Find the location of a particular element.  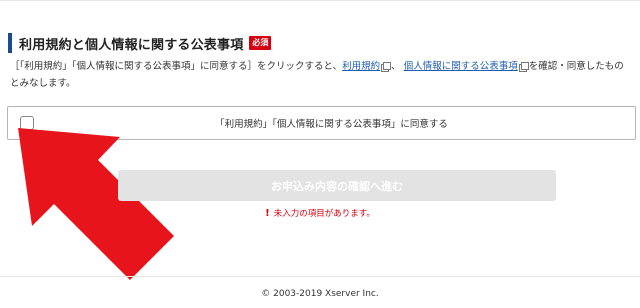

required-badge: 必須 is located at coordinates (260, 43).